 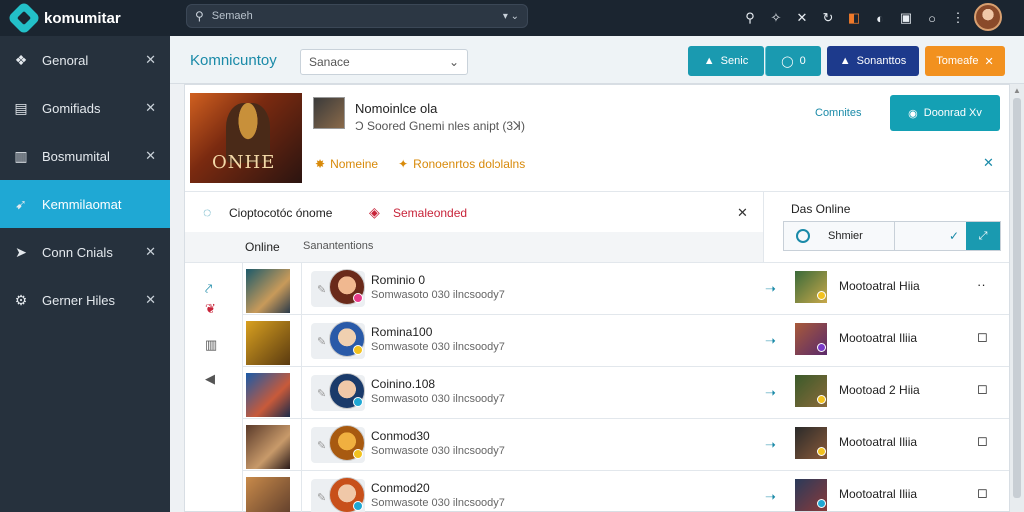 What do you see at coordinates (881, 61) in the screenshot?
I see `sort-button-label: Sonanttos` at bounding box center [881, 61].